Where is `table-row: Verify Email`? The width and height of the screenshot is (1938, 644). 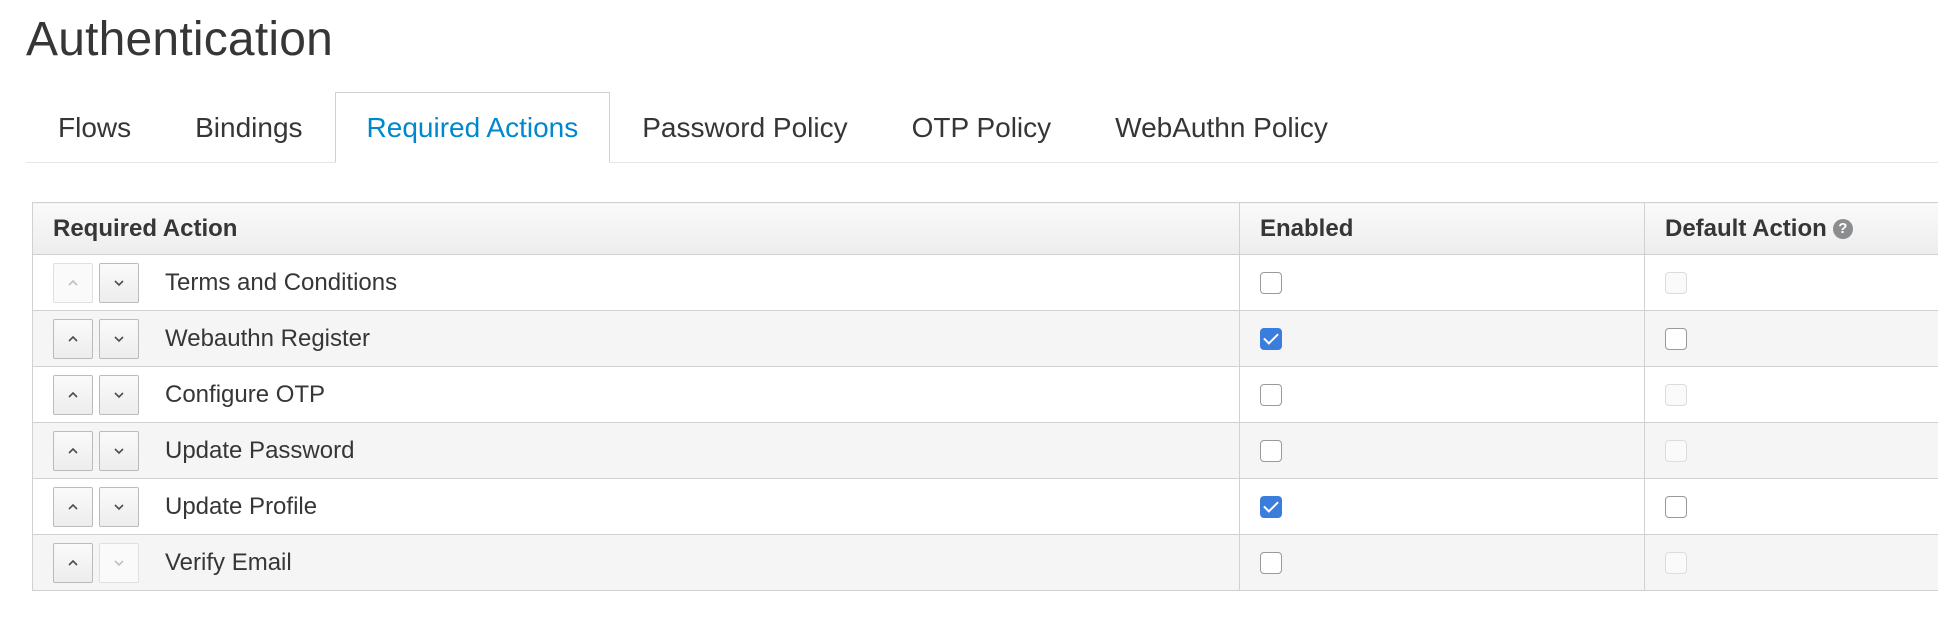 table-row: Verify Email is located at coordinates (985, 562).